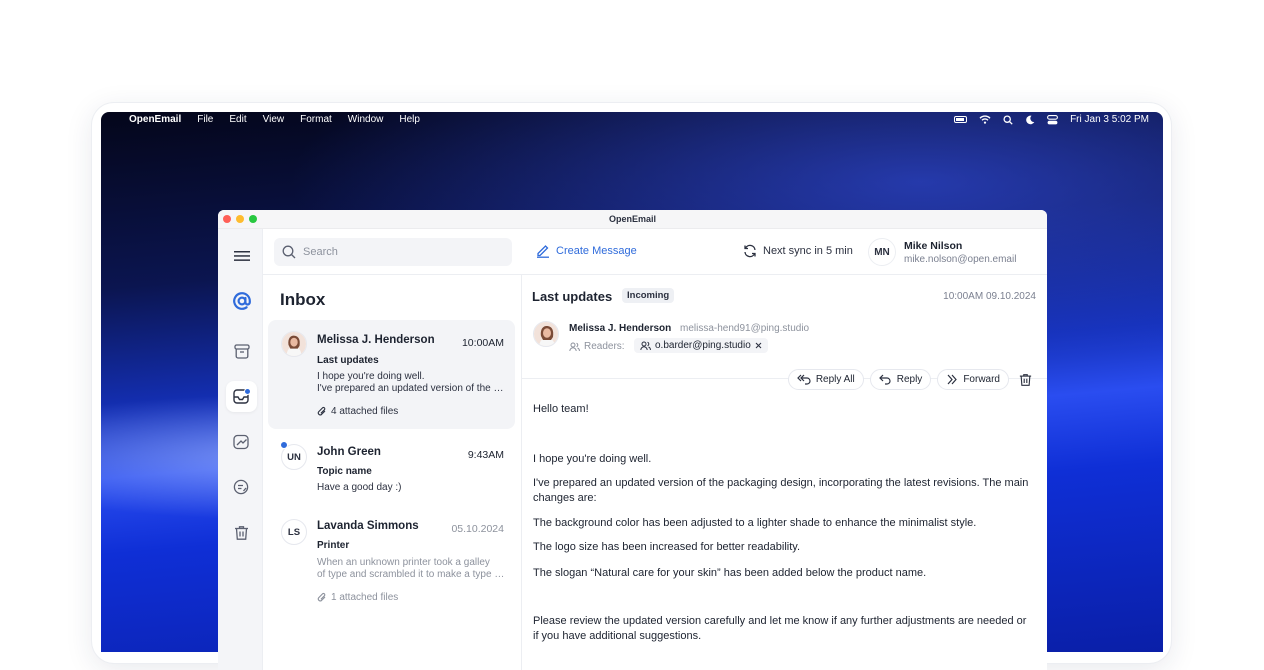 The width and height of the screenshot is (1264, 670). What do you see at coordinates (884, 379) in the screenshot?
I see `reply-icon` at bounding box center [884, 379].